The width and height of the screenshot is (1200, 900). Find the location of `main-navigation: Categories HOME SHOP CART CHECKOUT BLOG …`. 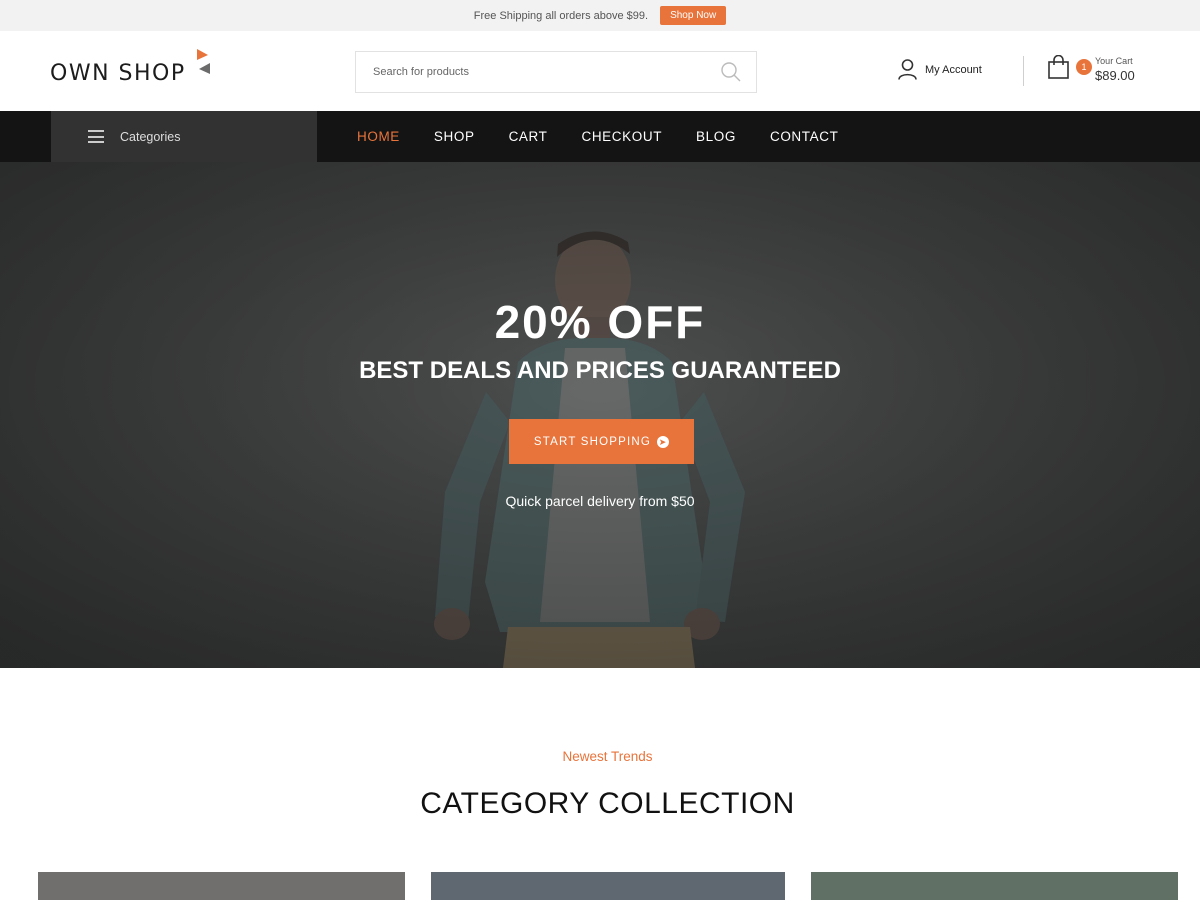

main-navigation: Categories HOME SHOP CART CHECKOUT BLOG … is located at coordinates (600, 136).